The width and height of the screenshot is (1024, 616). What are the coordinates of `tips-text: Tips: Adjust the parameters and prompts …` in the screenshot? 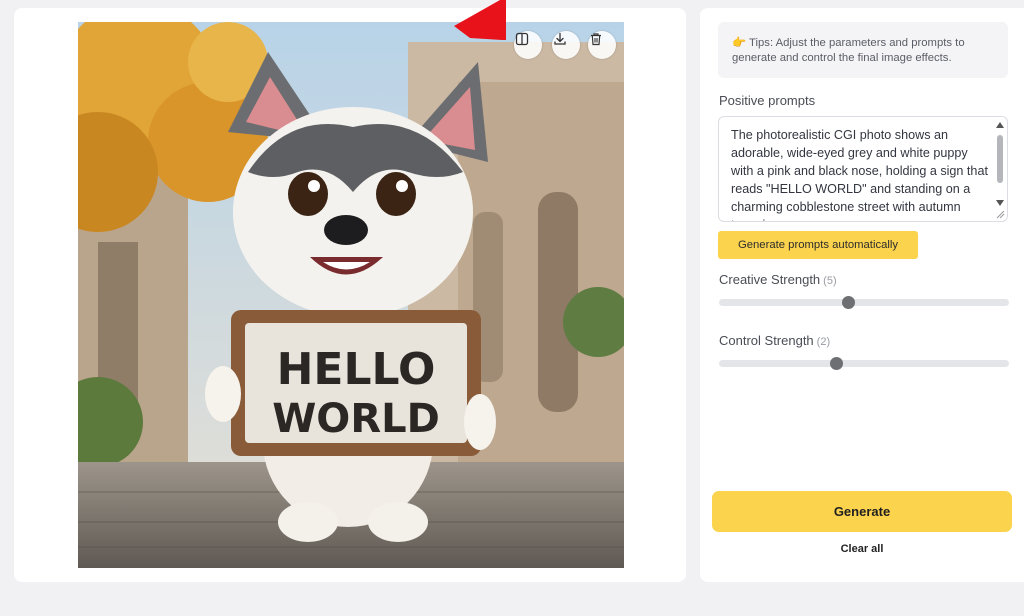 It's located at (848, 50).